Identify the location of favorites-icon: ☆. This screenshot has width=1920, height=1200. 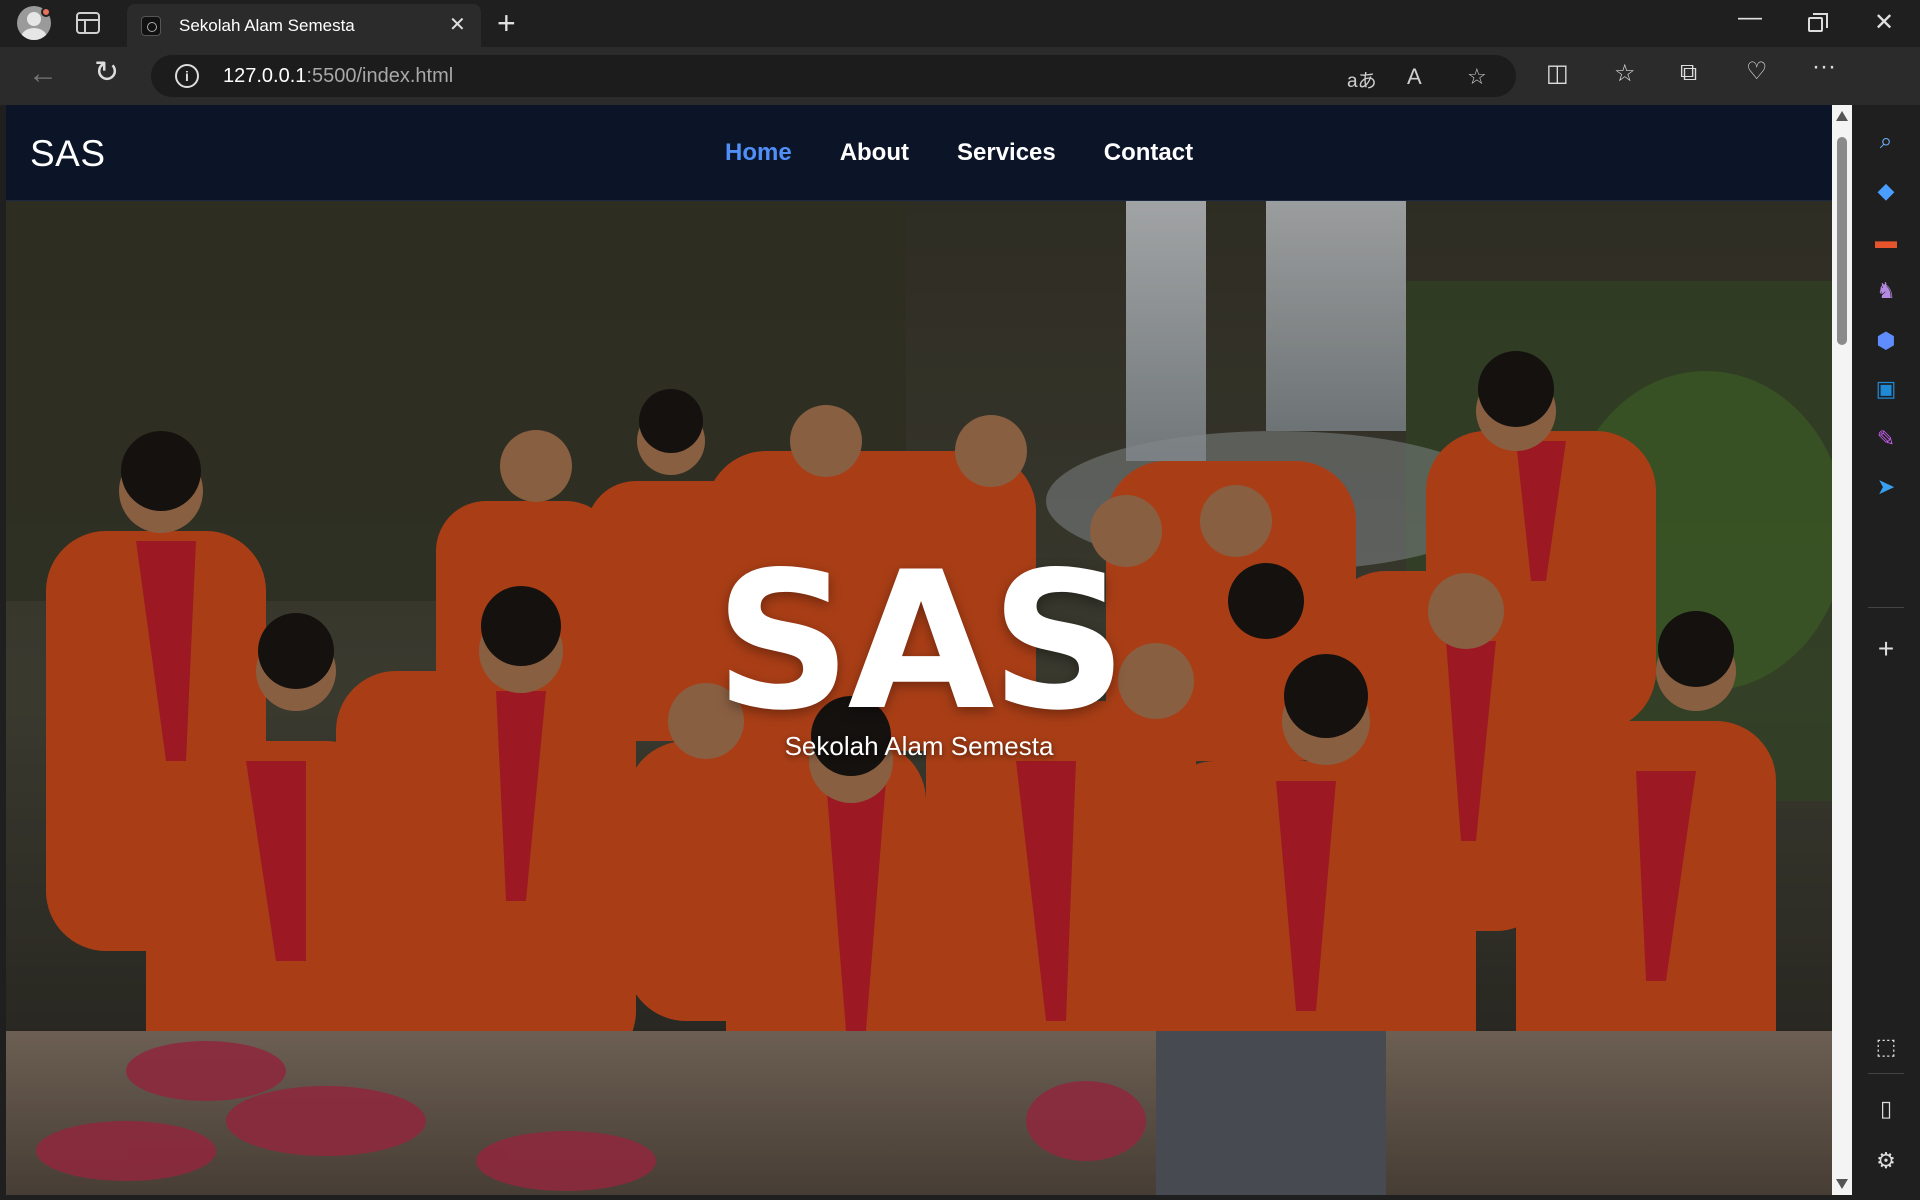
(1625, 73).